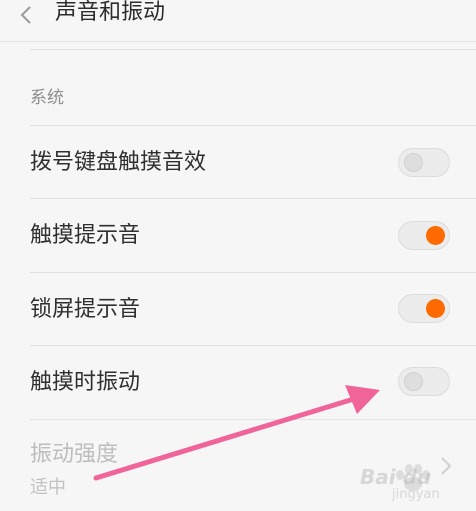 The image size is (476, 511). I want to click on setting-row-touch-vibration: 触摸时振动, so click(238, 382).